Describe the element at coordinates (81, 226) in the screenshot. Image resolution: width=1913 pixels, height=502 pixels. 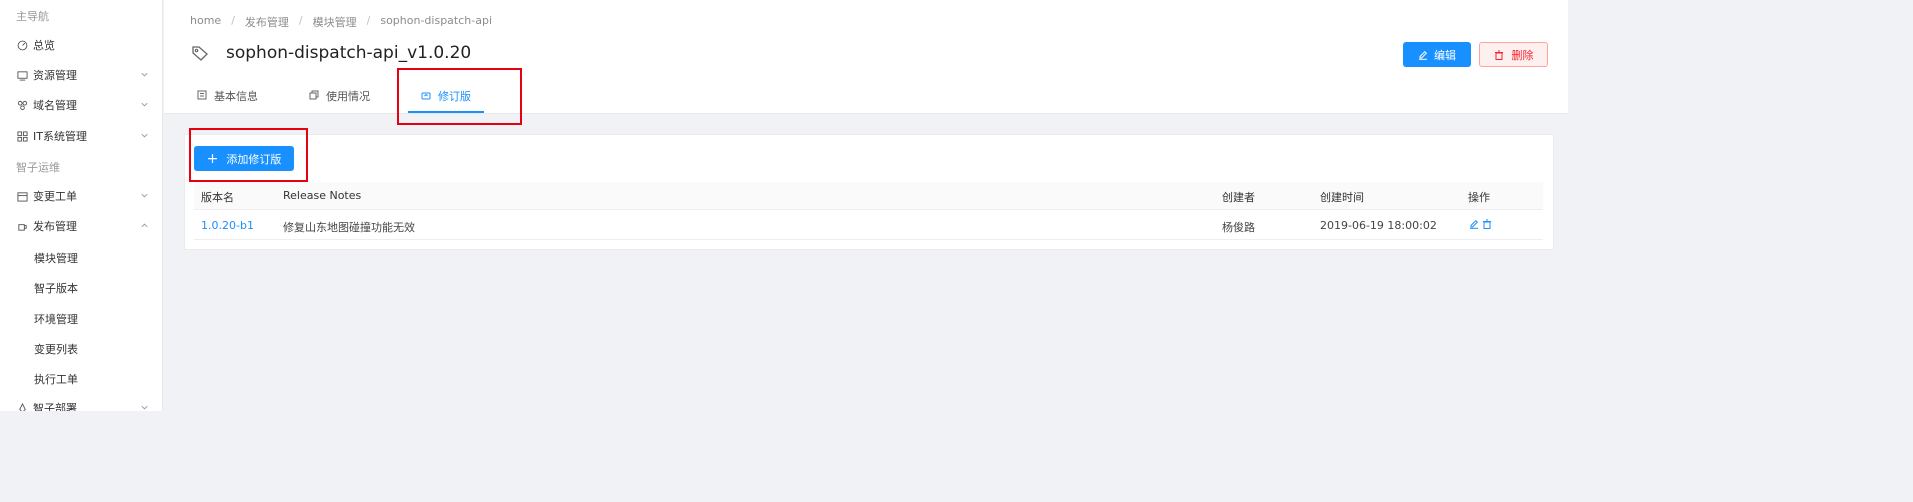
I see `sidebar-item-release-mgmt: 发布管理` at that location.